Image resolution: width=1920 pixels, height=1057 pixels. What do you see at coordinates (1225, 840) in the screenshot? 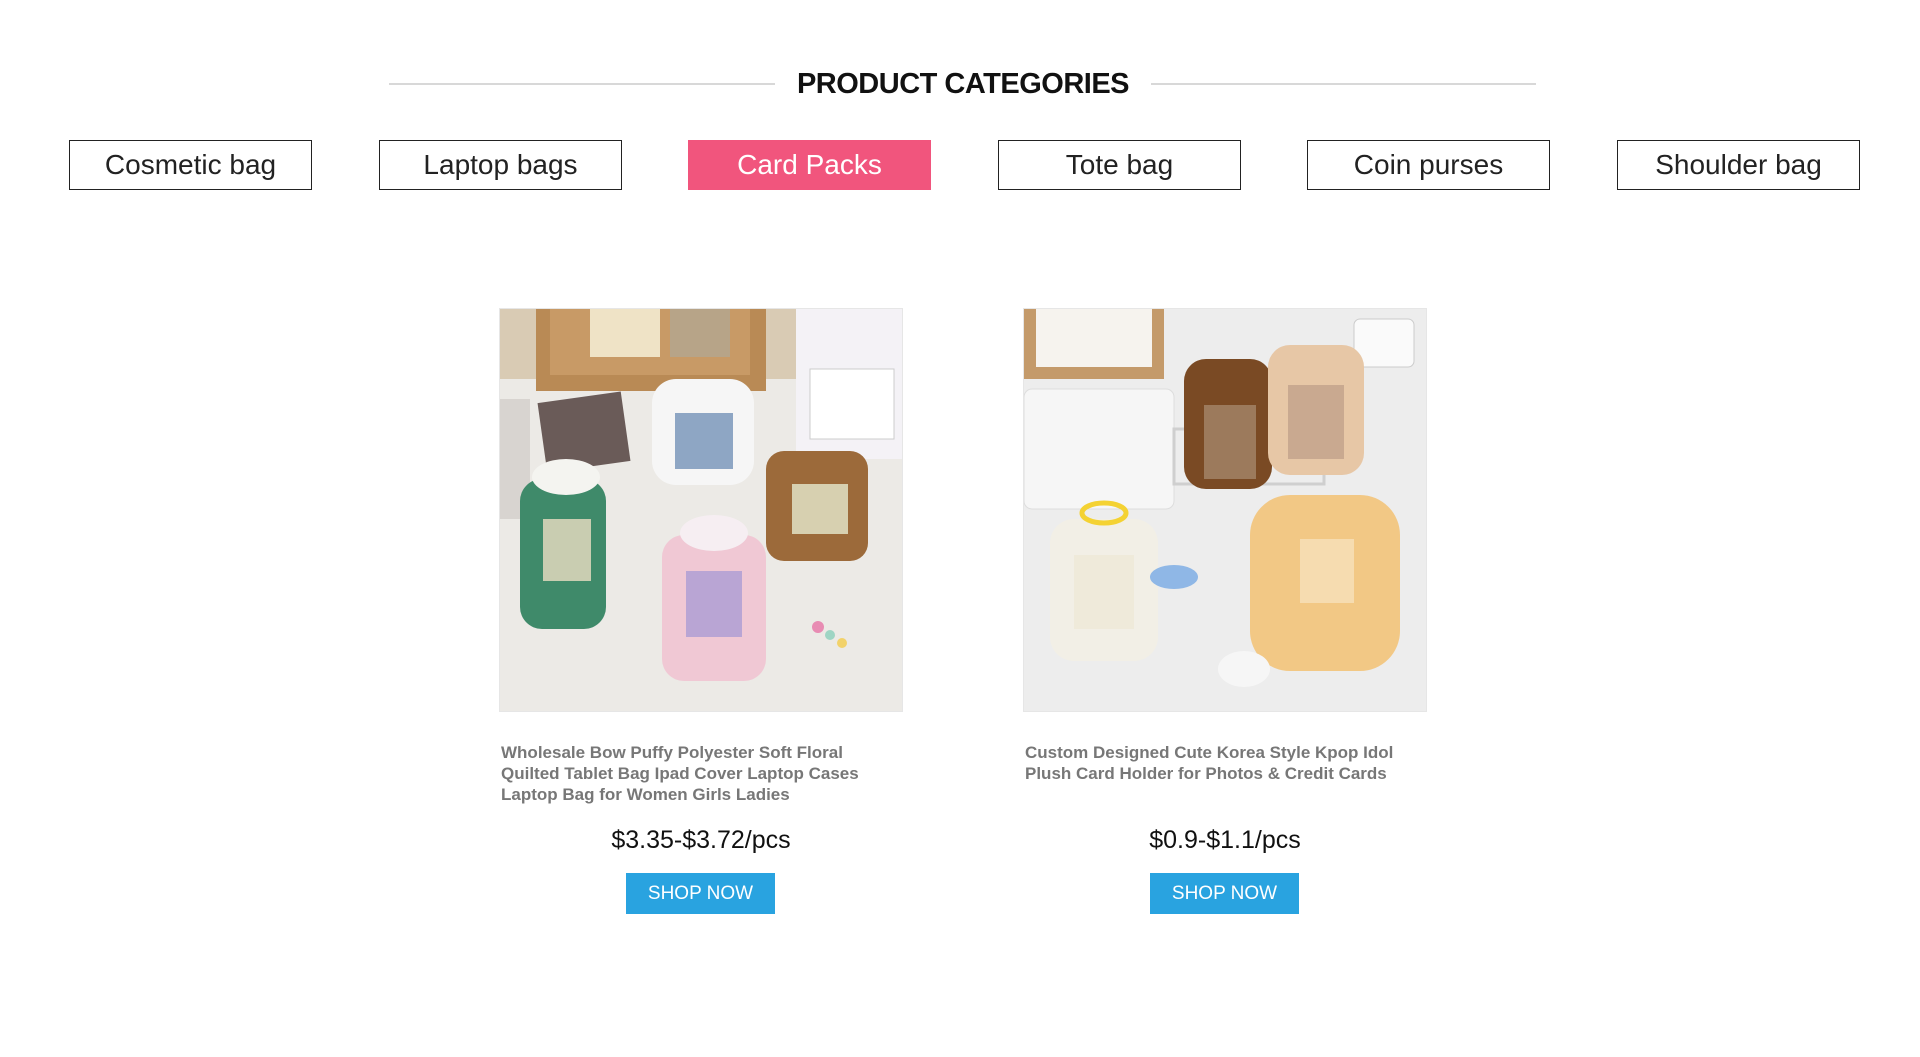
I see `product-price: $0.9-$1.1/pcs` at bounding box center [1225, 840].